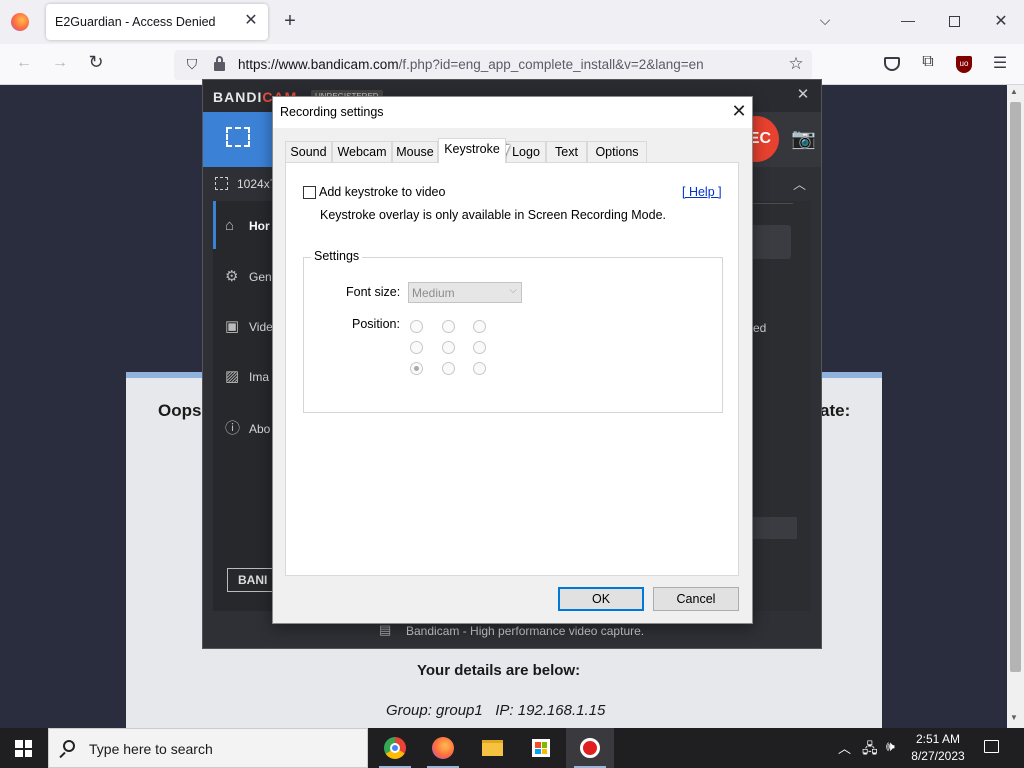 The width and height of the screenshot is (1024, 768). Describe the element at coordinates (385, 629) in the screenshot. I see `chat-icon: ▤` at that location.